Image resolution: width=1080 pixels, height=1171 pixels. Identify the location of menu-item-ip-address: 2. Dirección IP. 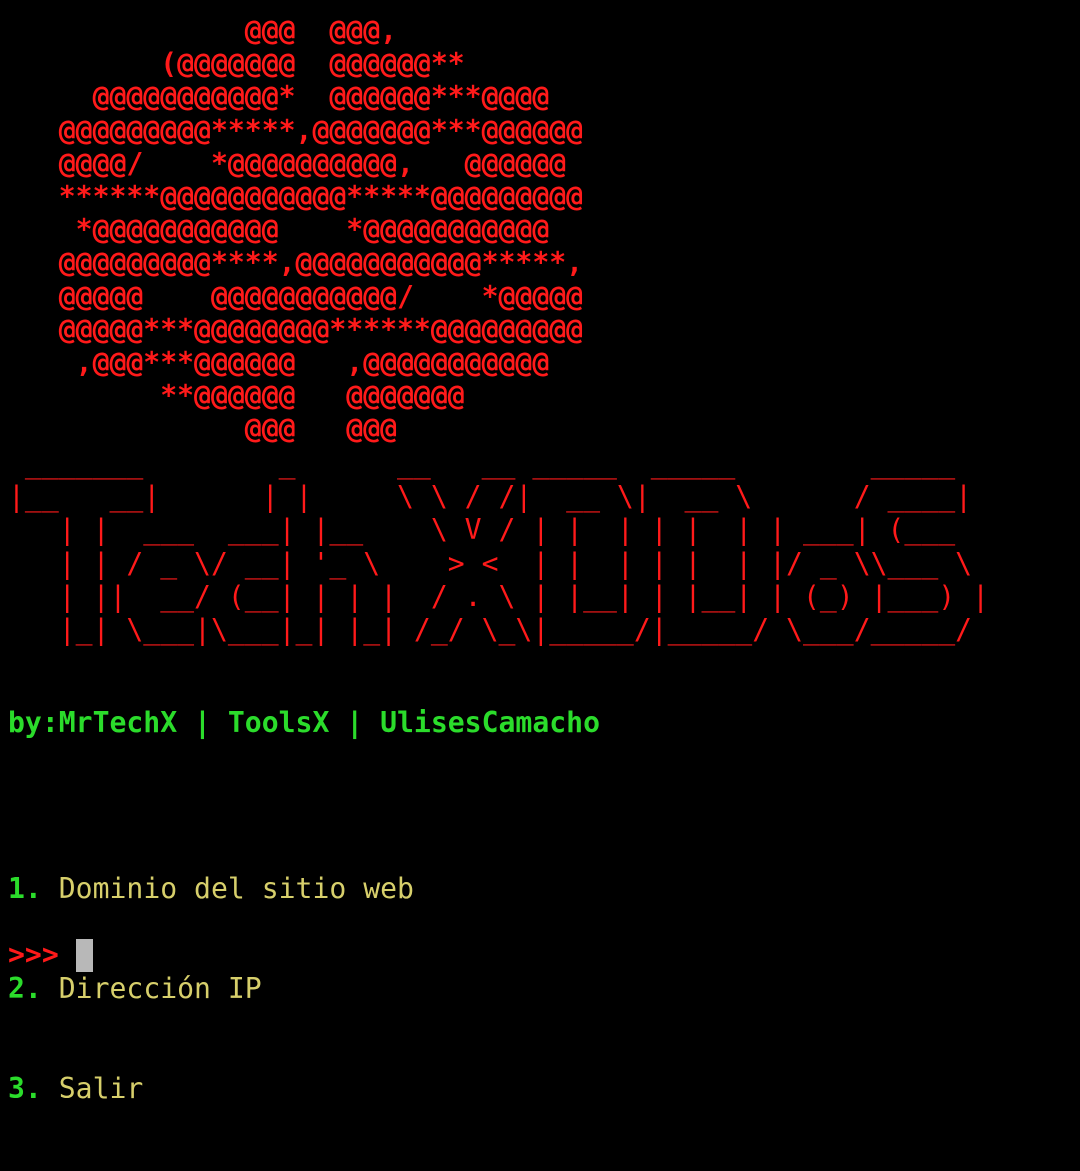
(211, 988).